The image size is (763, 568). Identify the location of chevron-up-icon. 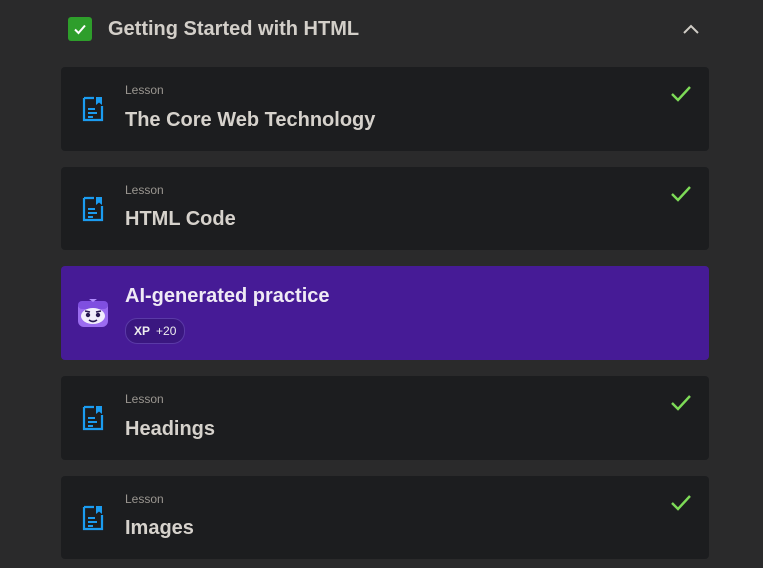
(691, 29).